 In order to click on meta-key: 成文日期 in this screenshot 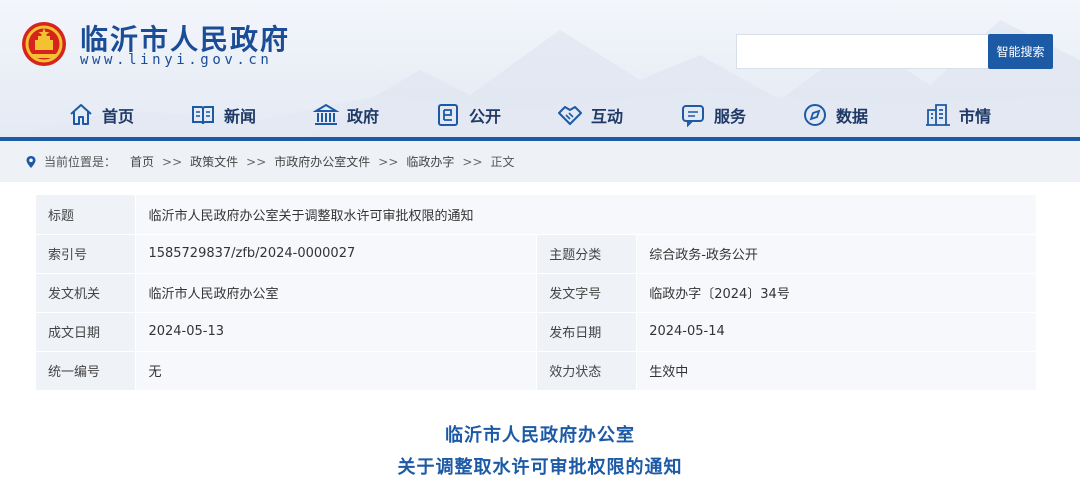, I will do `click(86, 332)`.